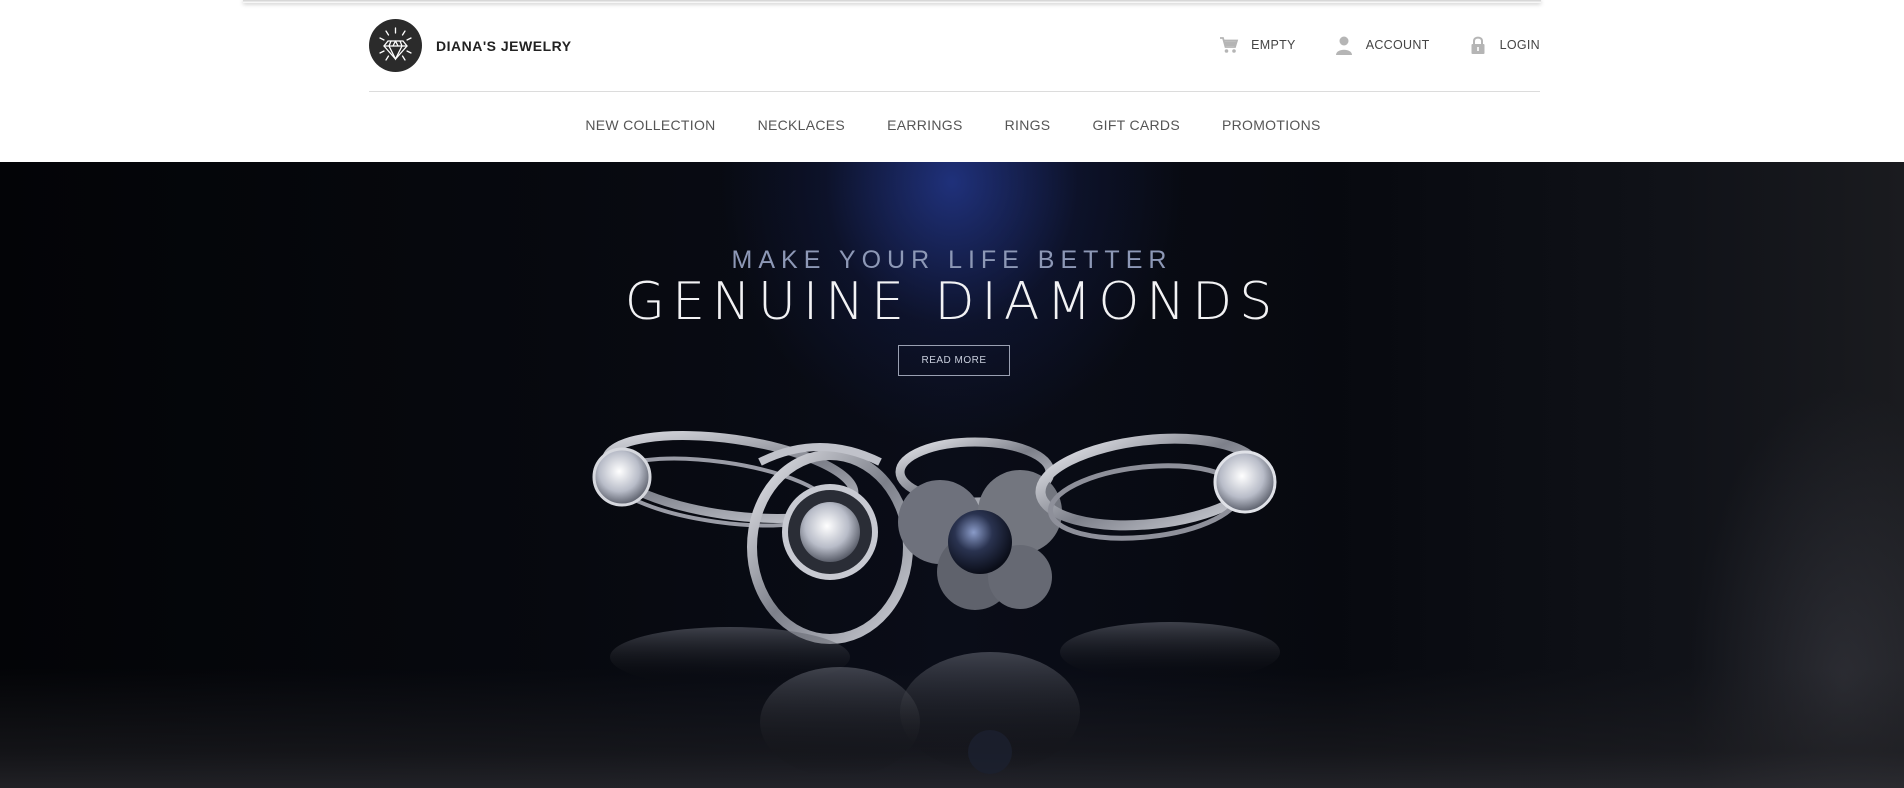  What do you see at coordinates (802, 125) in the screenshot?
I see `nav-item-necklaces: NECKLACES` at bounding box center [802, 125].